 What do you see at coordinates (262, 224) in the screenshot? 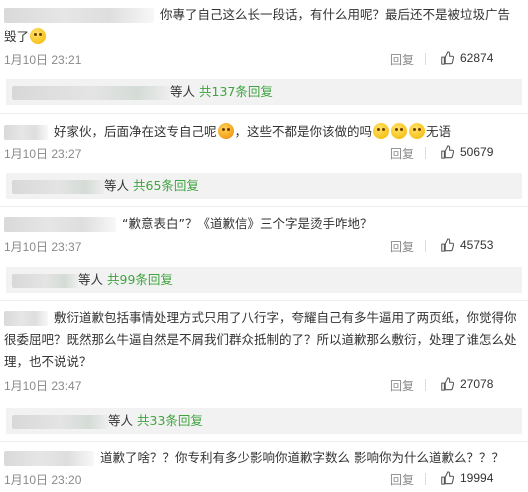
I see `comment-text: “歉意表白”？《道歉信》三个字是烫手咋地？` at bounding box center [262, 224].